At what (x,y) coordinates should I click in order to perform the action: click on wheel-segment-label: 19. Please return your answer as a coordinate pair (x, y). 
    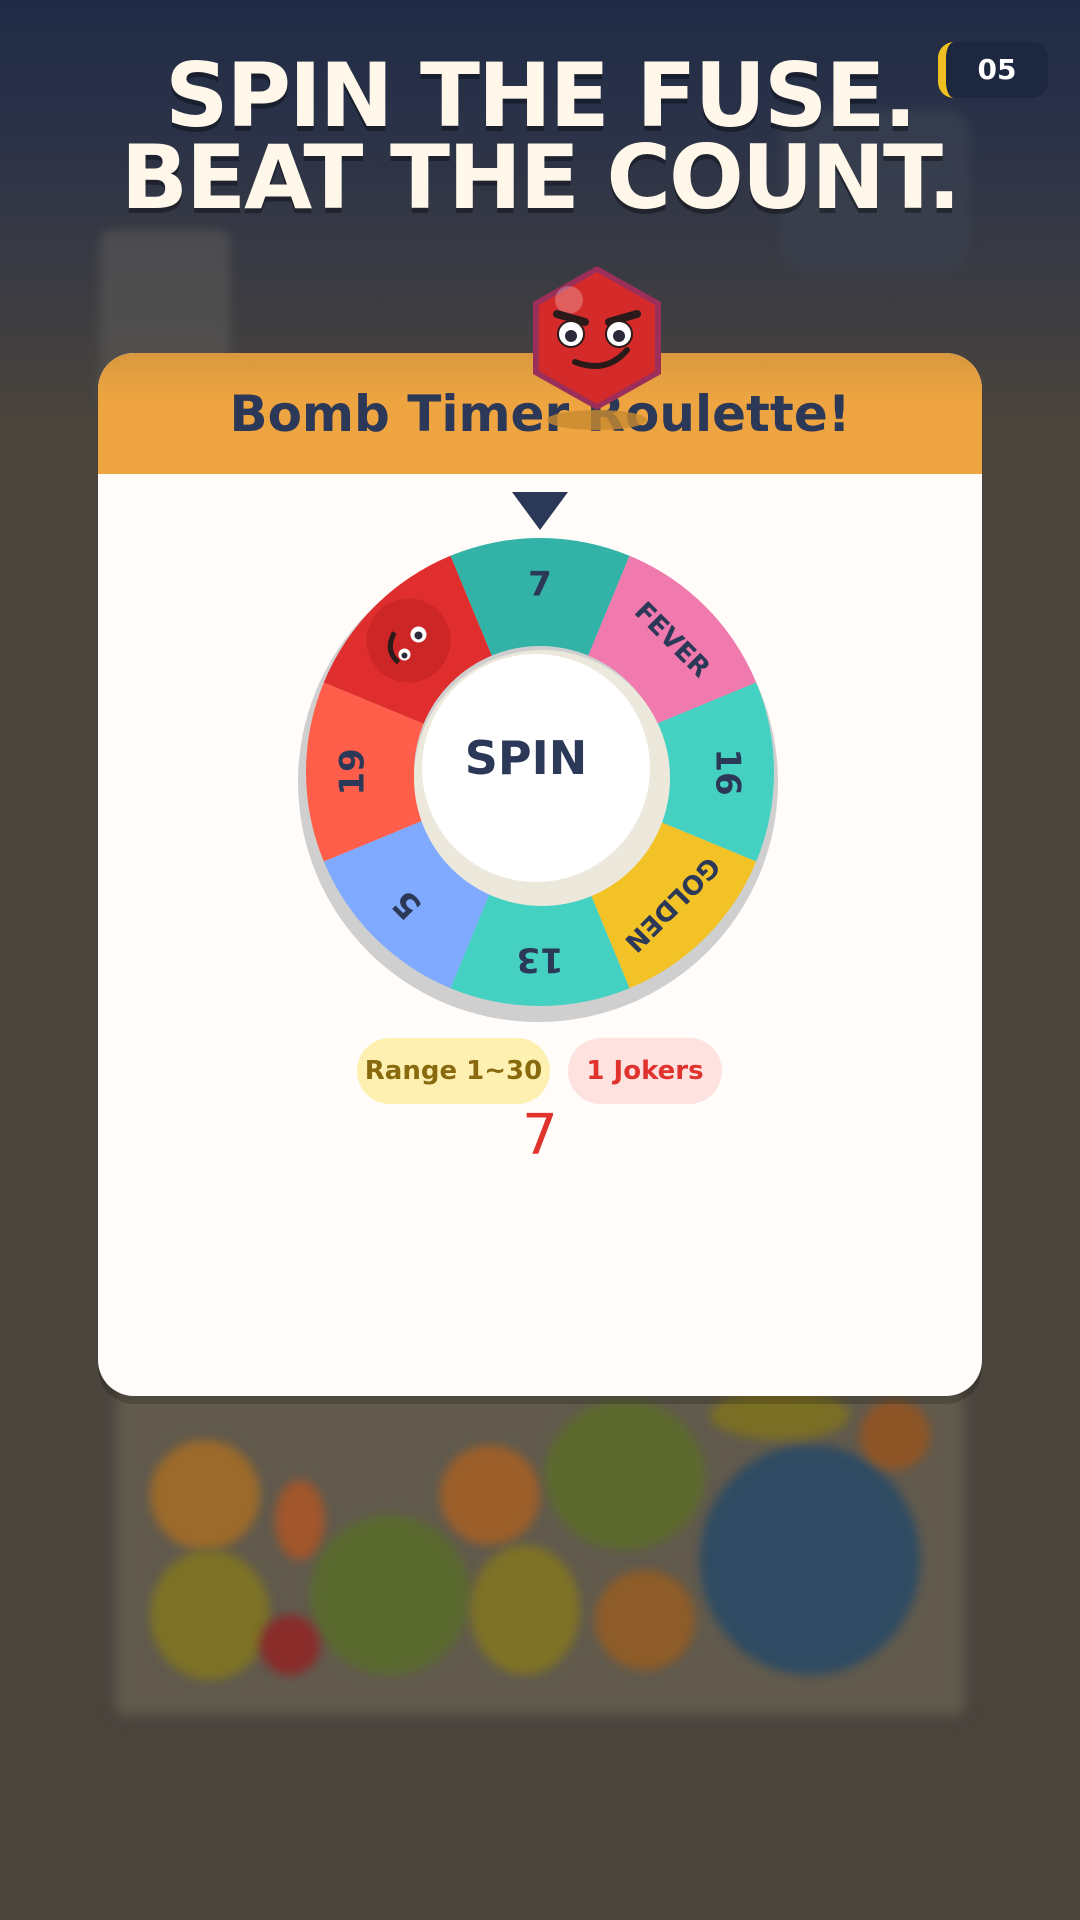
    Looking at the image, I should click on (353, 771).